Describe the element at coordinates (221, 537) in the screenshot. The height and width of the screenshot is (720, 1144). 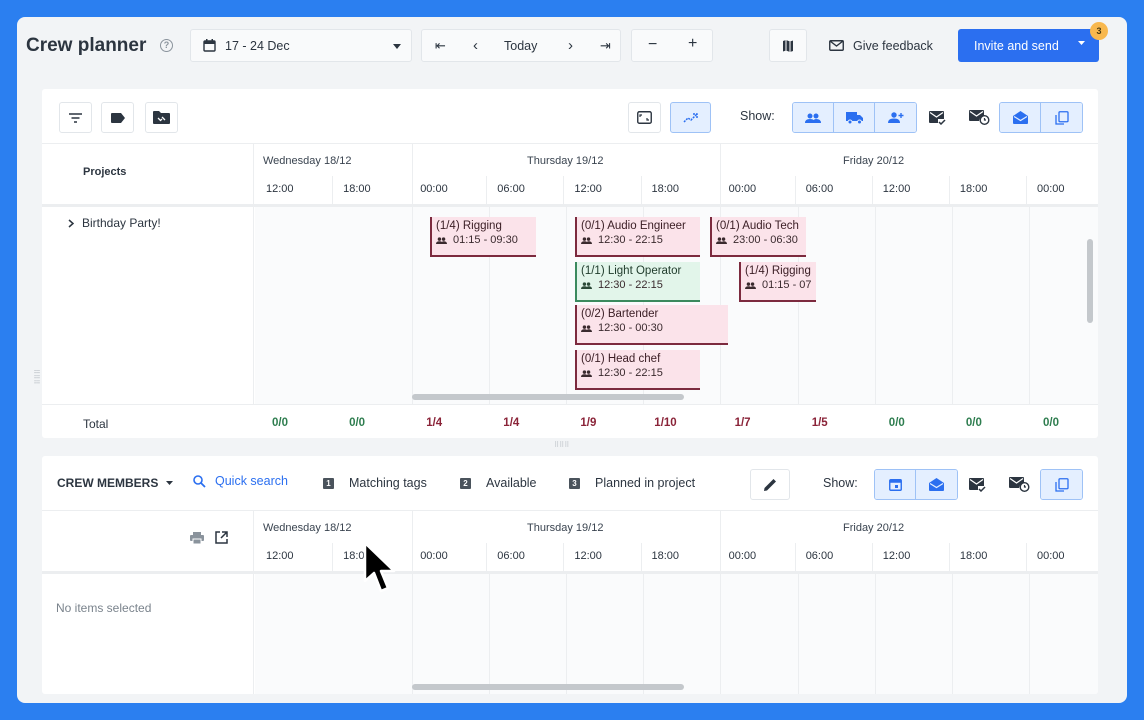
I see `open-external-icon` at that location.